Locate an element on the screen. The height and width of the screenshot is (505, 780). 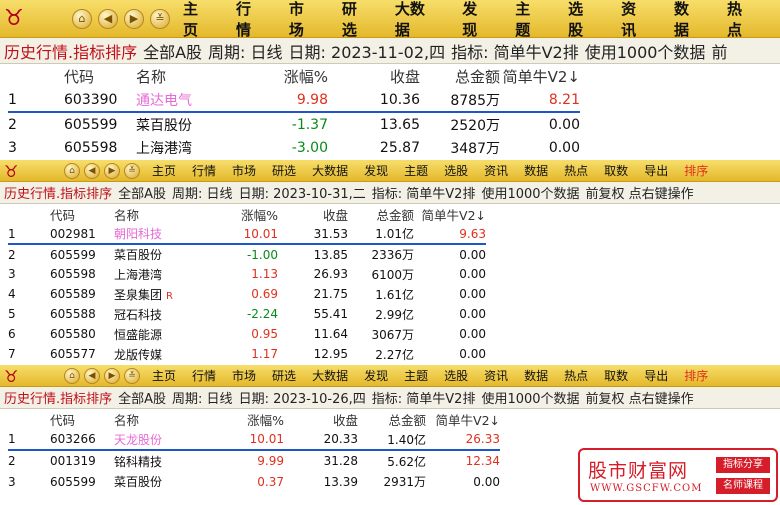
stock-name-value: 上海港湾 is located at coordinates (138, 274).